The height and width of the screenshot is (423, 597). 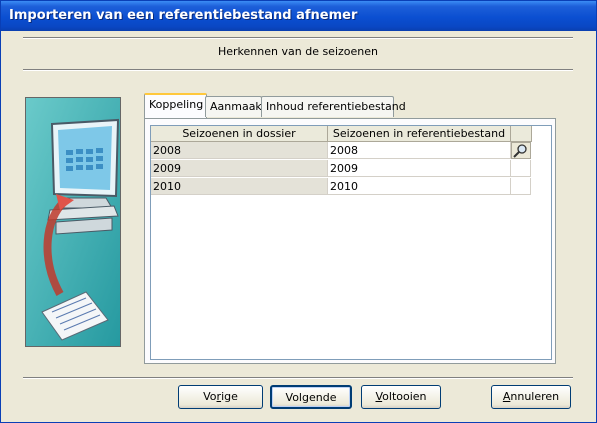 I want to click on tab-koppeling: Koppeling, so click(x=175, y=105).